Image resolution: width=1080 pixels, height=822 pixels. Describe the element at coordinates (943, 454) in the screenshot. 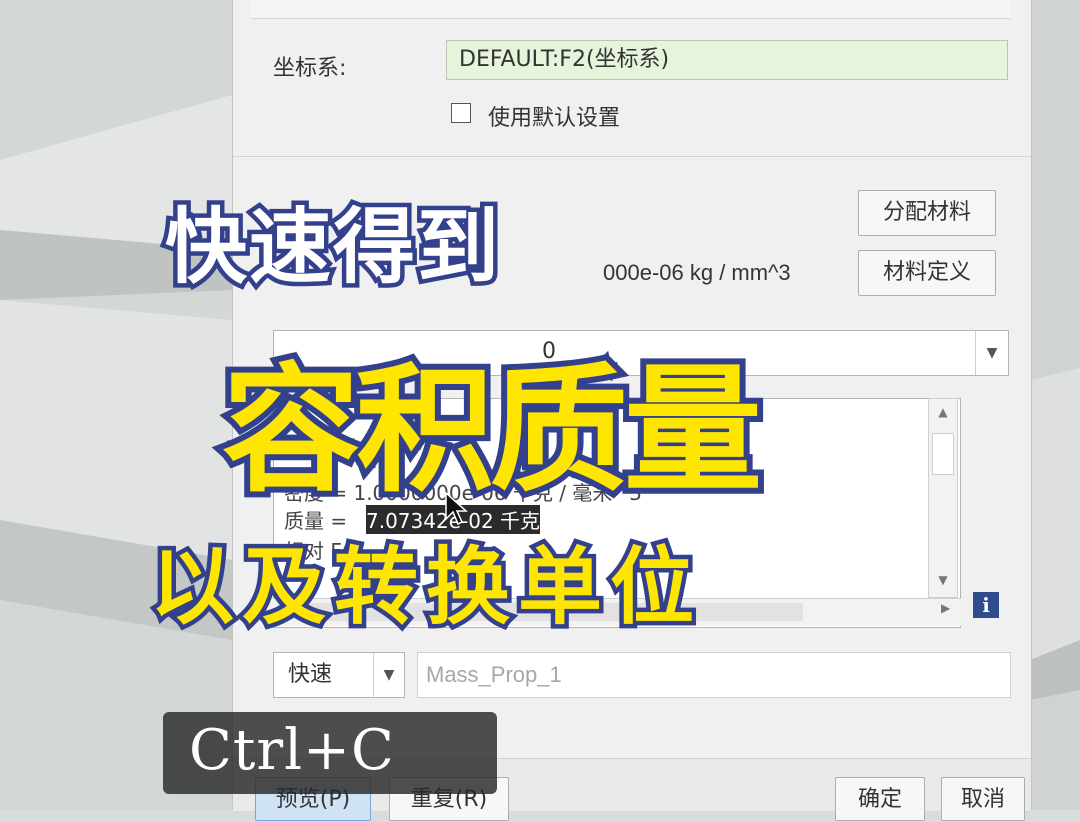

I see `scrollbar-thumb` at that location.